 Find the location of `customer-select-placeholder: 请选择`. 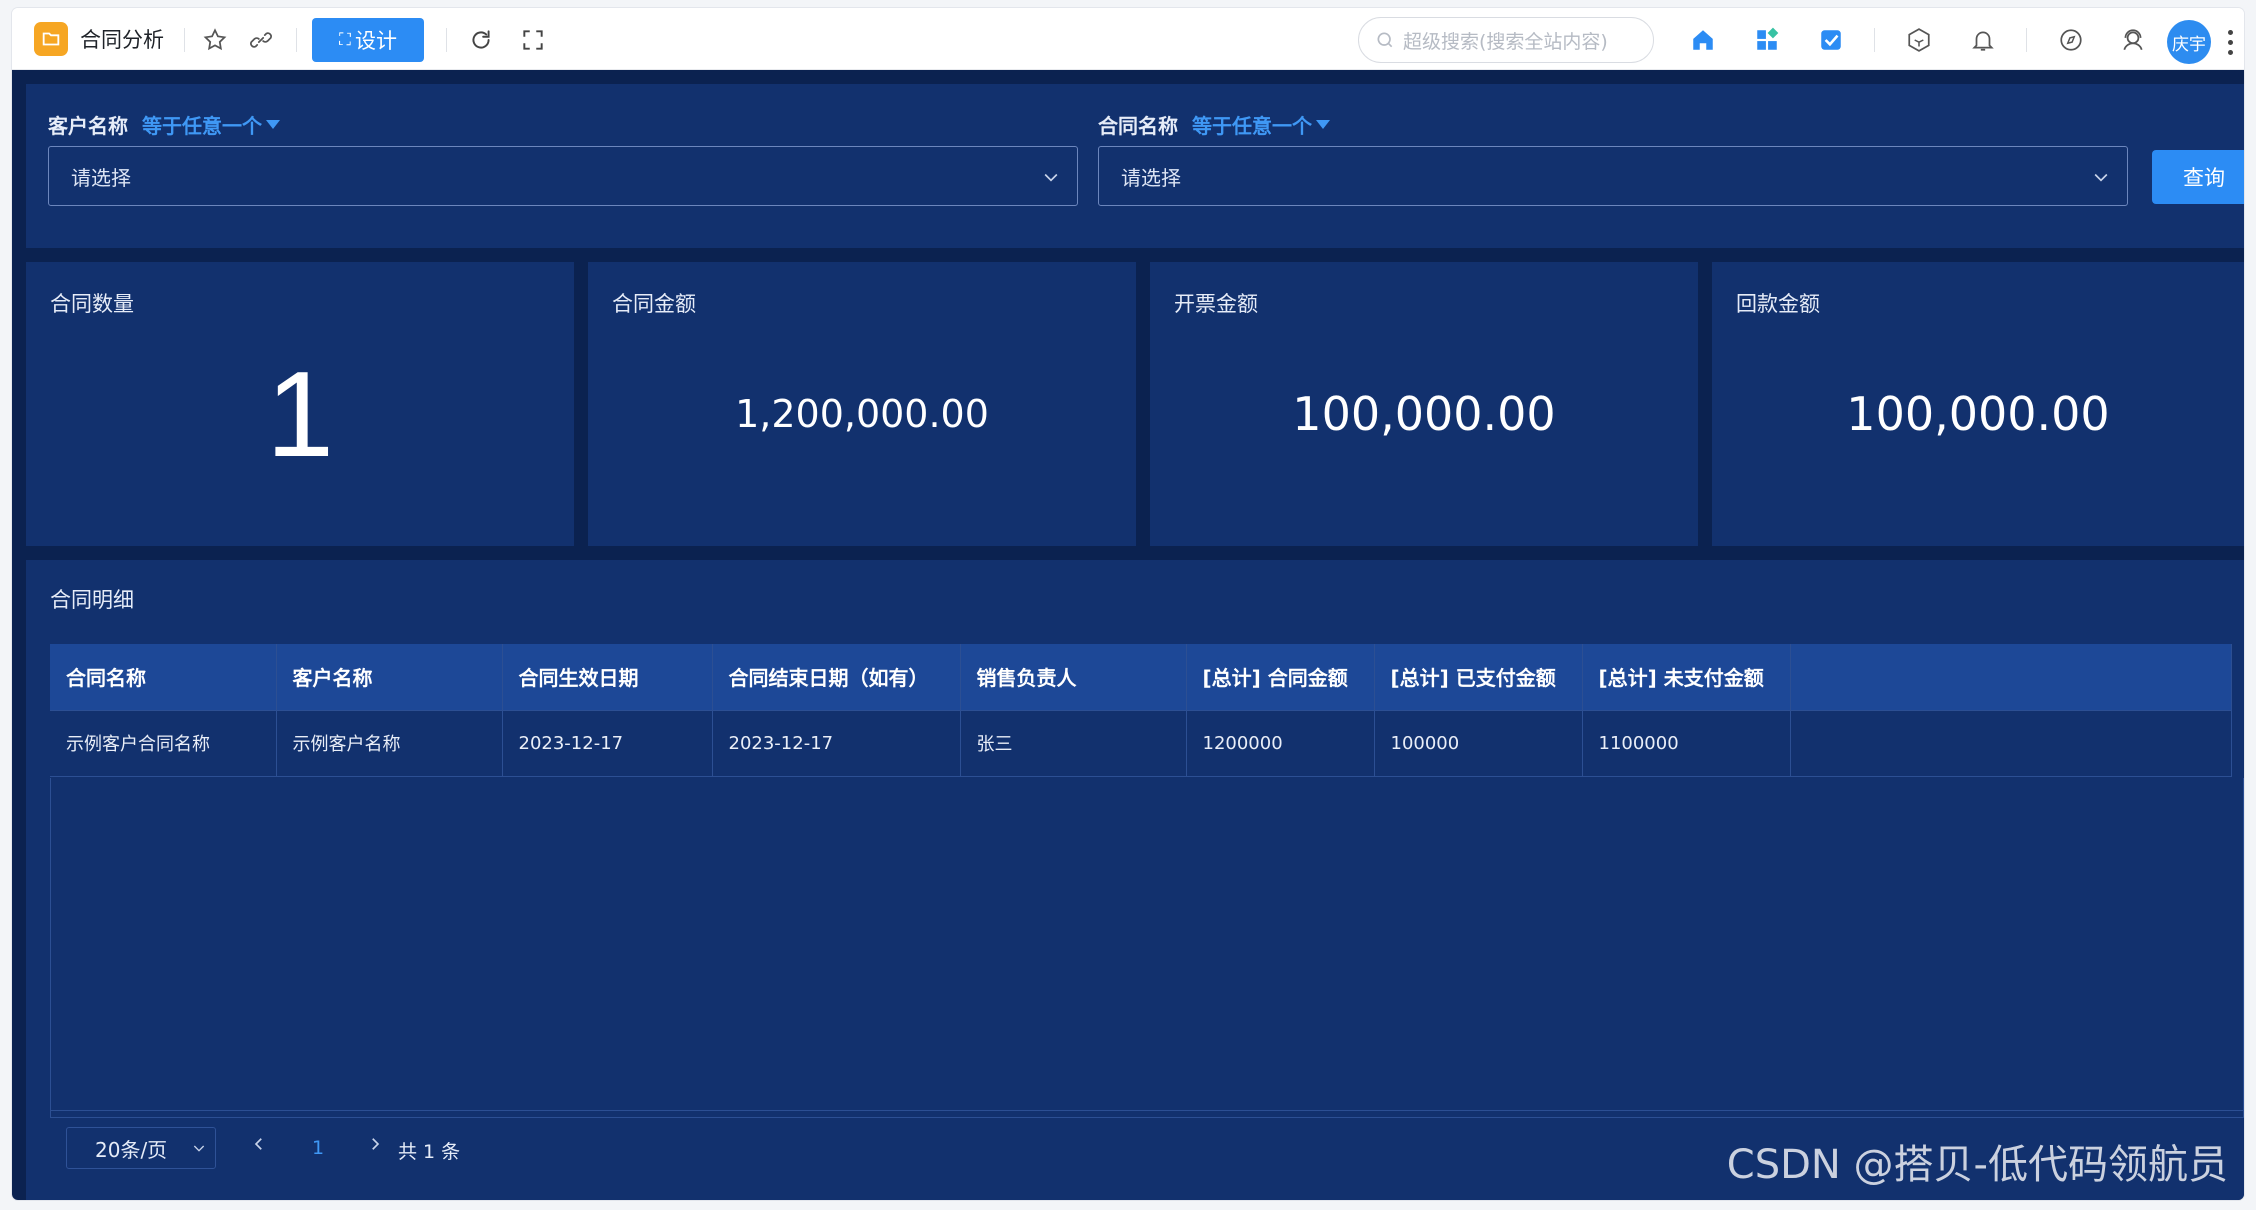

customer-select-placeholder: 请选择 is located at coordinates (101, 177).